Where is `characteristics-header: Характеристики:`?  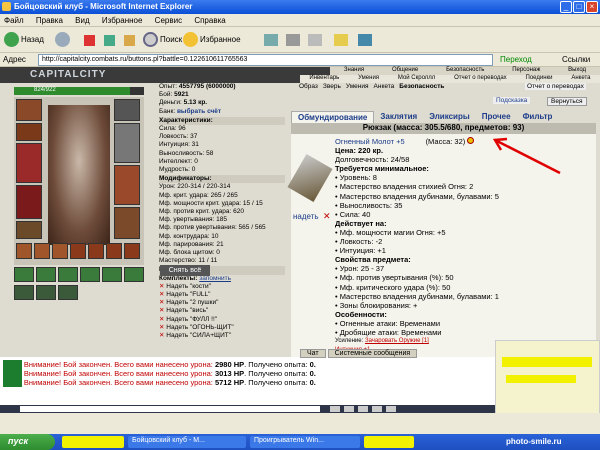
characteristics-header: Характеристики: is located at coordinates (222, 121).